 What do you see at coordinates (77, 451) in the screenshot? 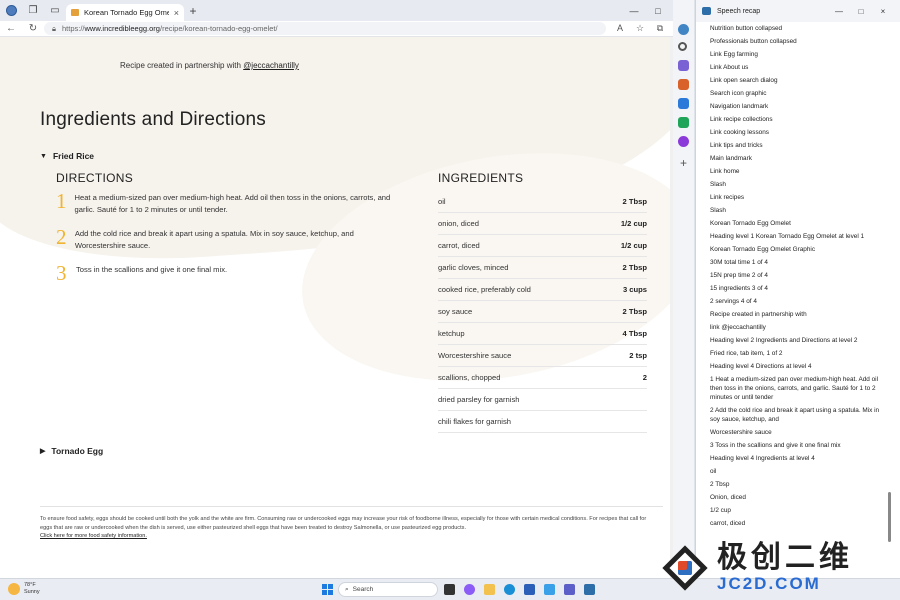
I see `tab-tornado-egg-label: Tornado Egg` at bounding box center [77, 451].